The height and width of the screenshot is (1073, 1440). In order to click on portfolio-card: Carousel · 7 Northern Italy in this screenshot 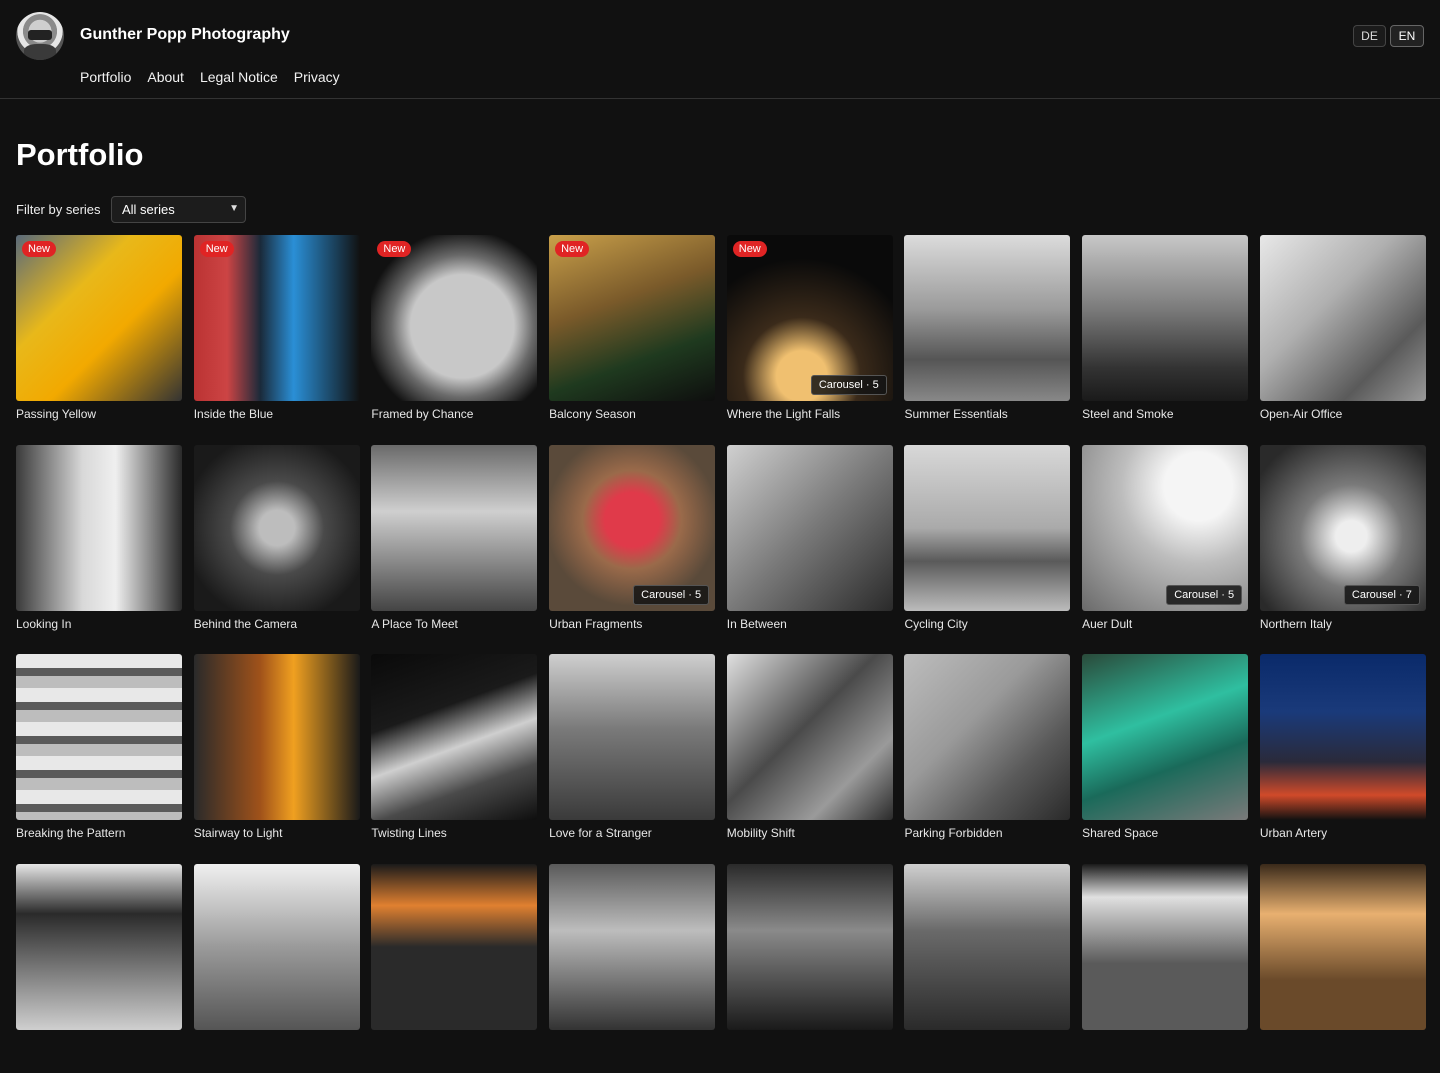, I will do `click(1343, 550)`.